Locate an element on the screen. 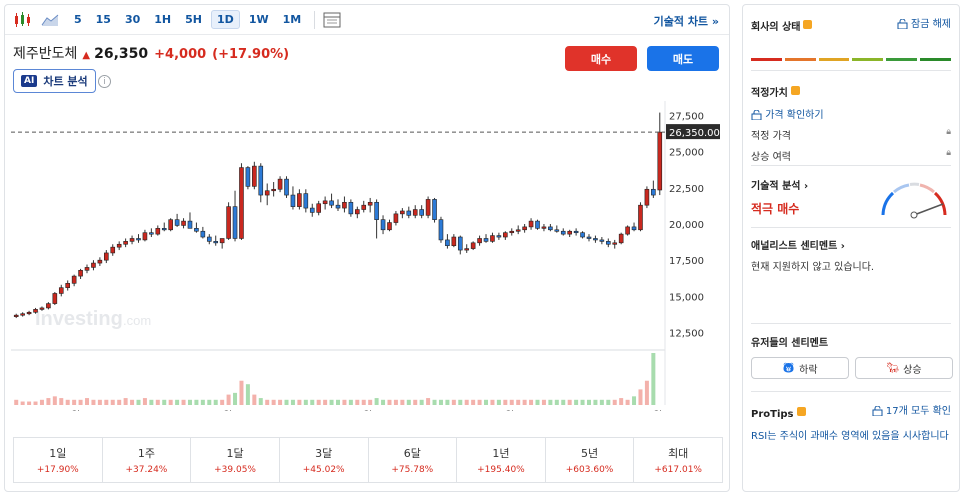 The height and width of the screenshot is (498, 964). period-1w: 1주 +37.24% is located at coordinates (147, 460).